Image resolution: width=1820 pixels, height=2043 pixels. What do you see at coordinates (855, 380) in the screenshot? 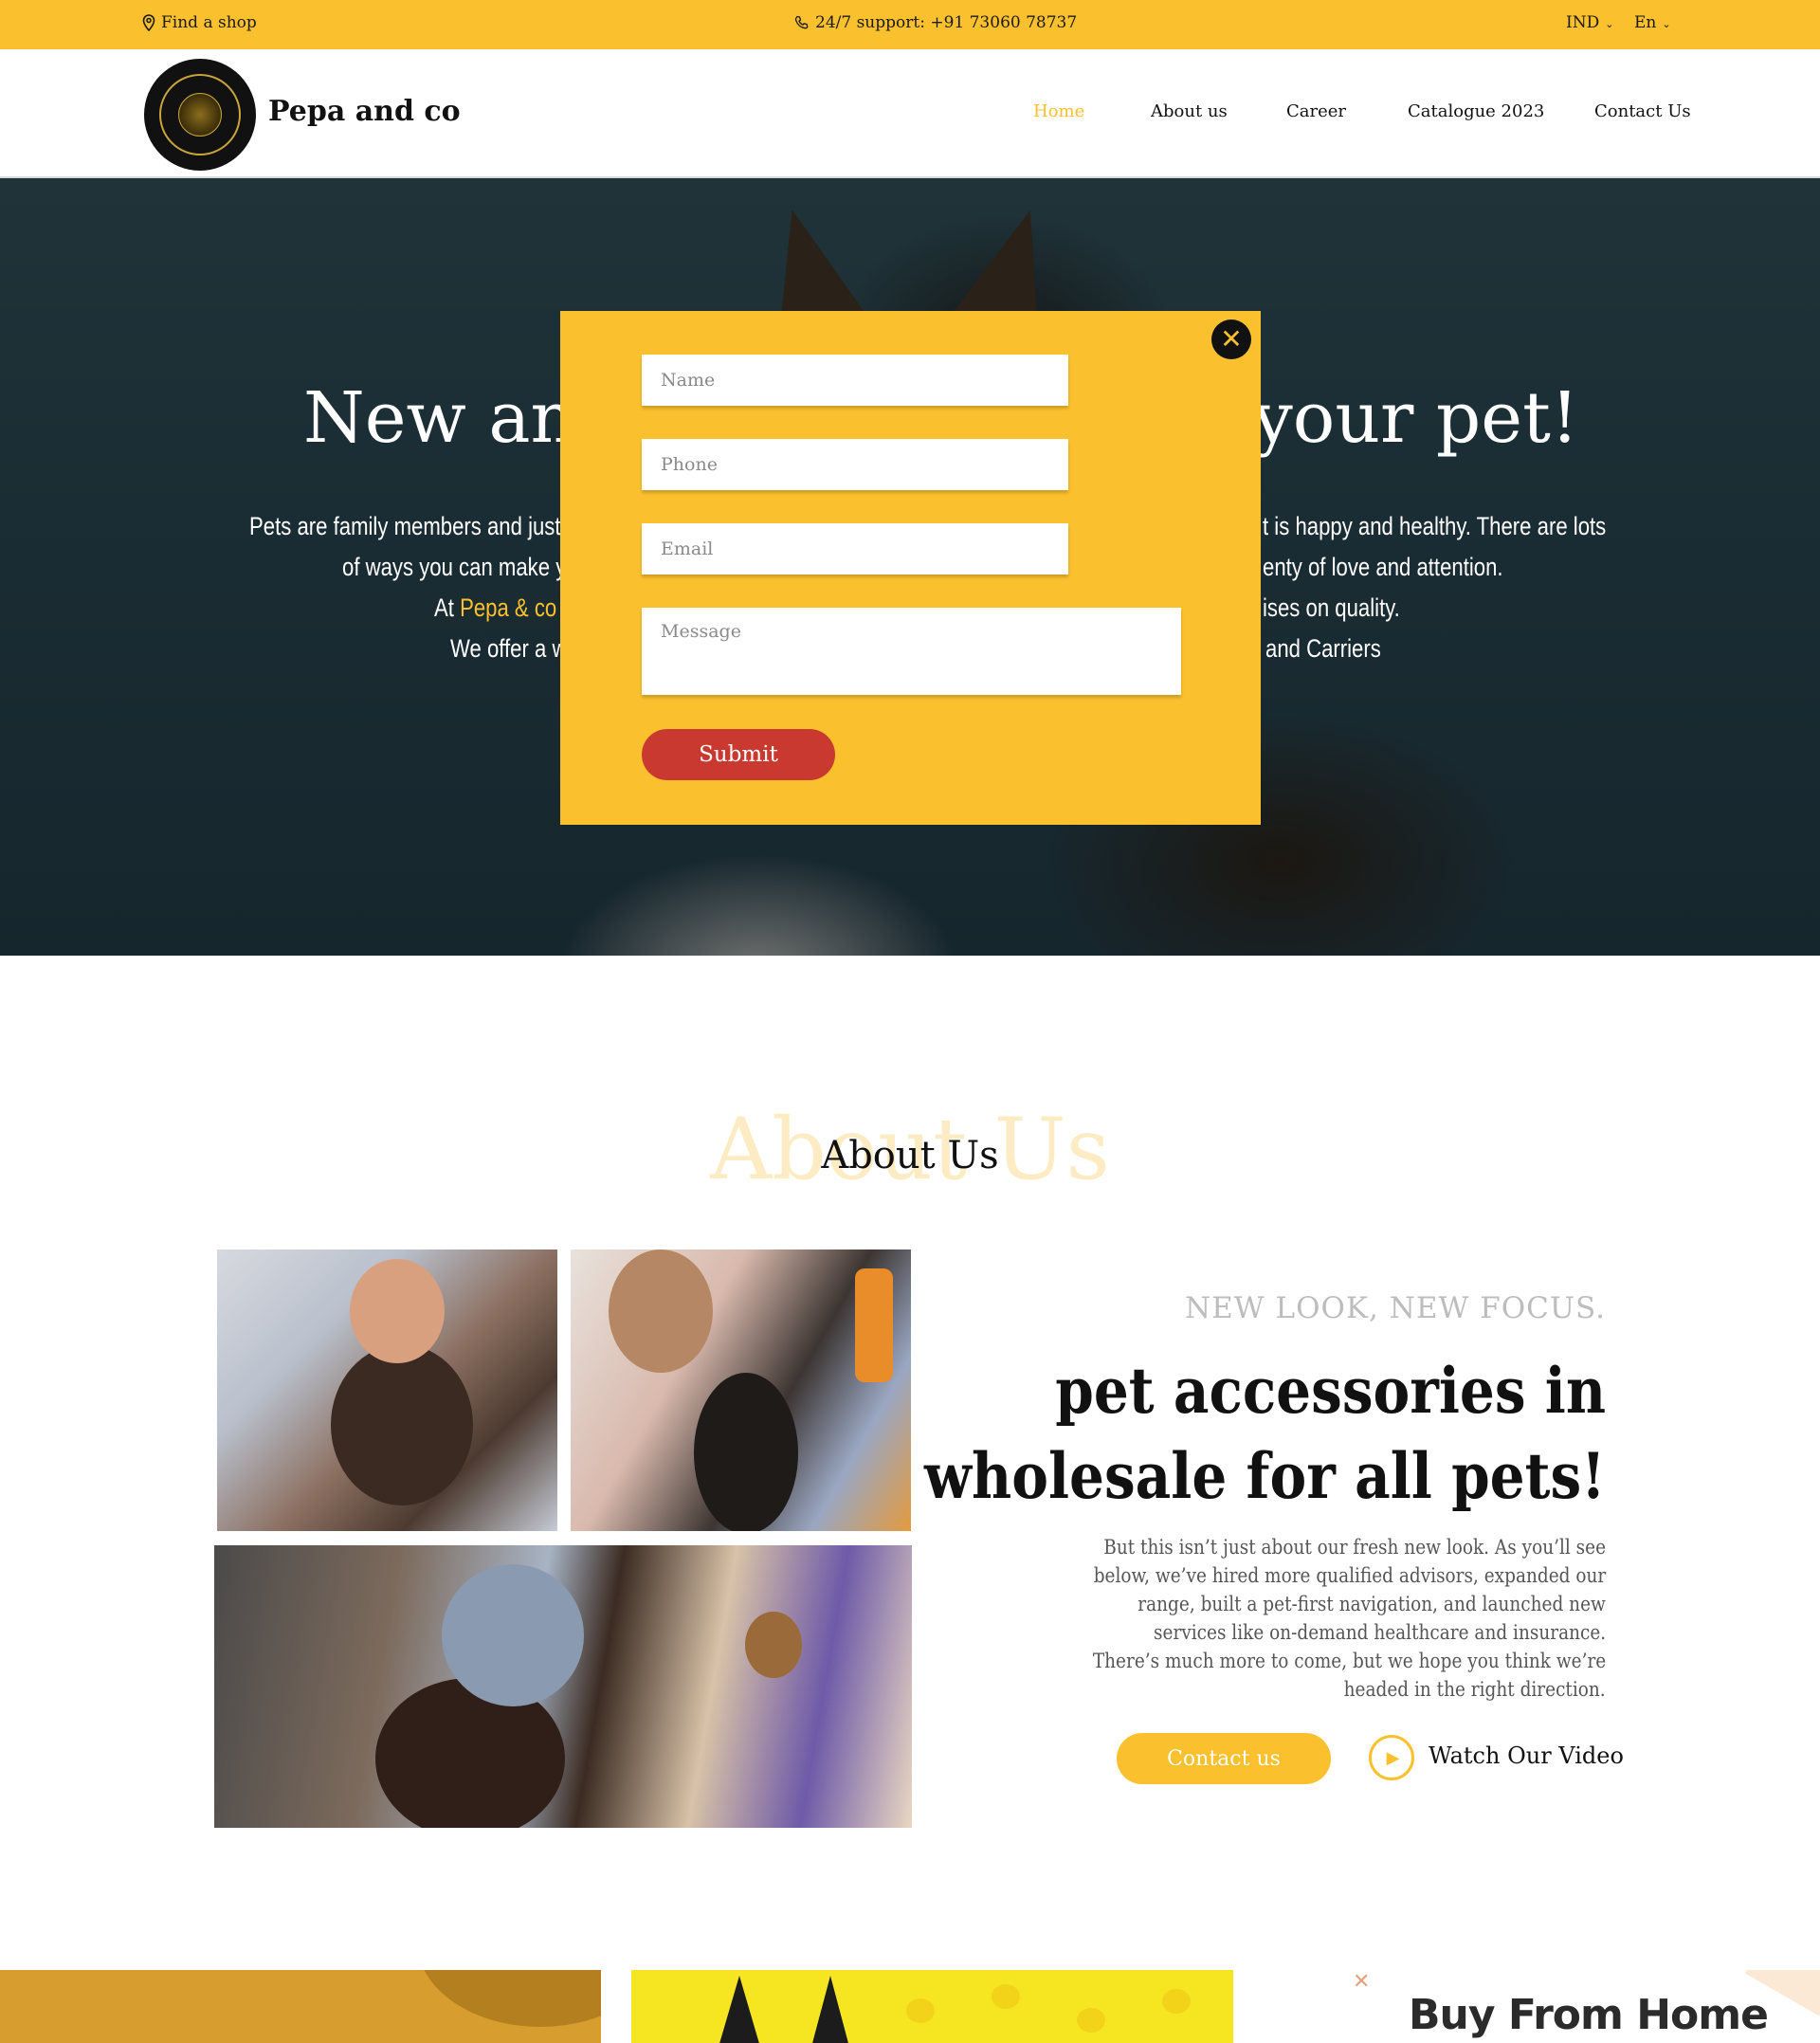
I see `name-field` at bounding box center [855, 380].